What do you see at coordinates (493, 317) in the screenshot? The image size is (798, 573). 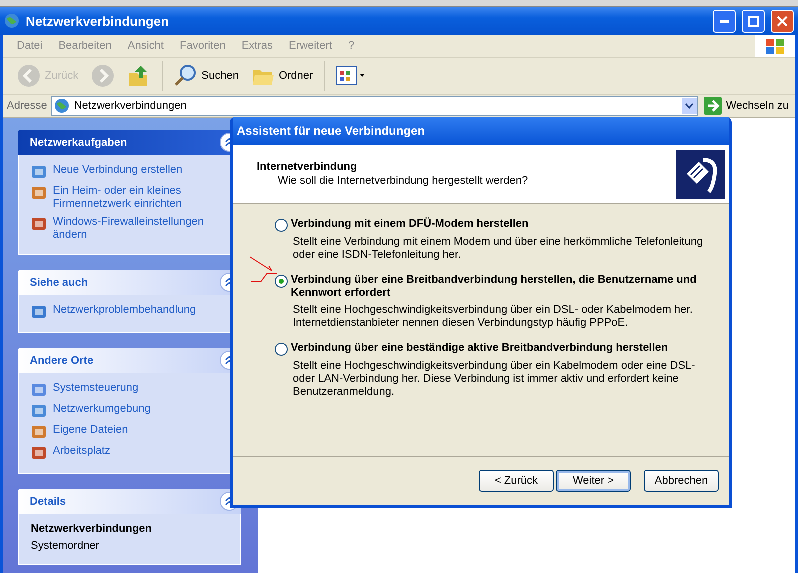 I see `option-description: Stellt eine Hochgeschwindigkeitsverbindung über ein DSL- oder Kabelmodem her. Internetdienstanbieter nennen diesen Verbindungstyp häufig PPPoE.` at bounding box center [493, 317].